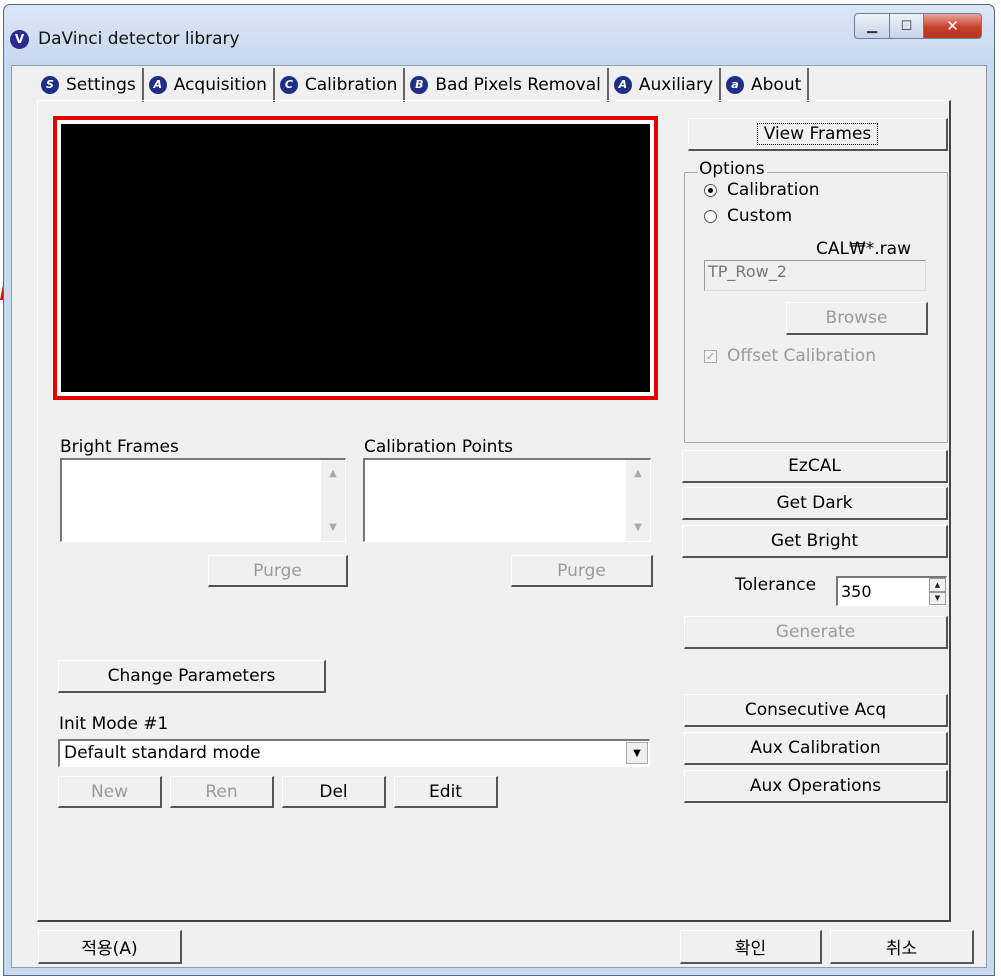 The height and width of the screenshot is (979, 1001). I want to click on window-title: DaVinci detector library, so click(139, 39).